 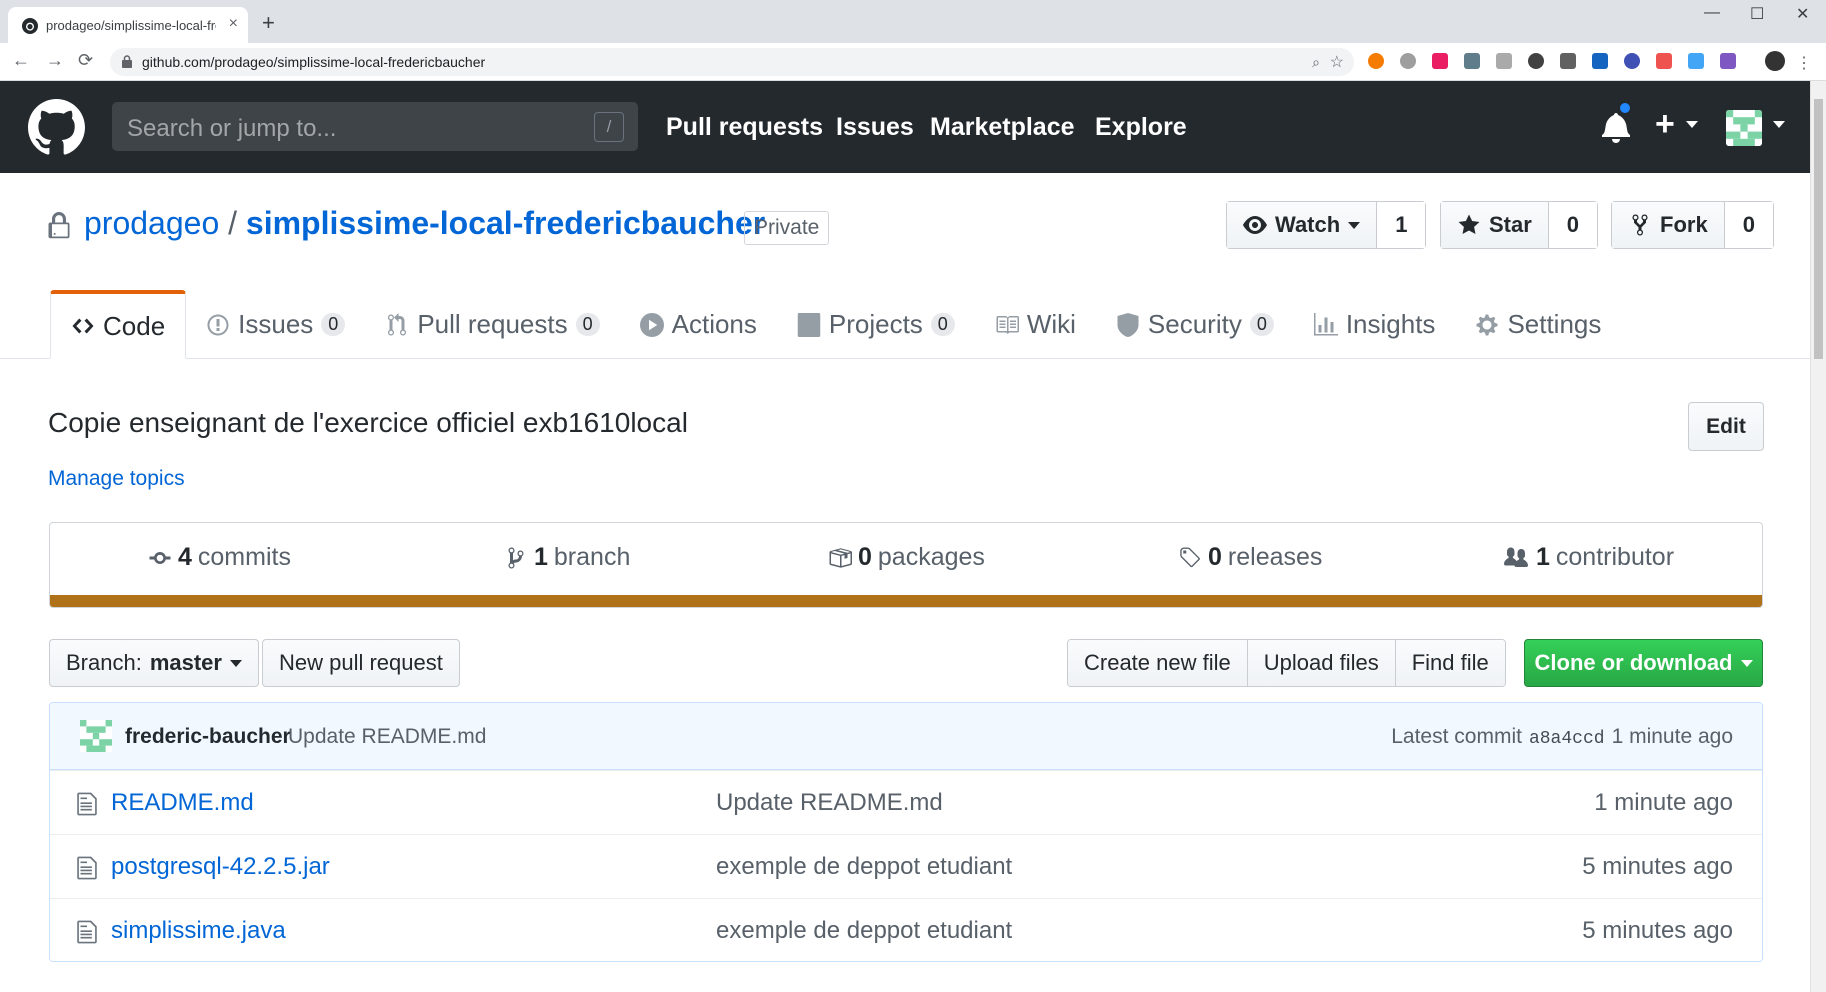 What do you see at coordinates (104, 662) in the screenshot?
I see `branch-prefix: Branch:` at bounding box center [104, 662].